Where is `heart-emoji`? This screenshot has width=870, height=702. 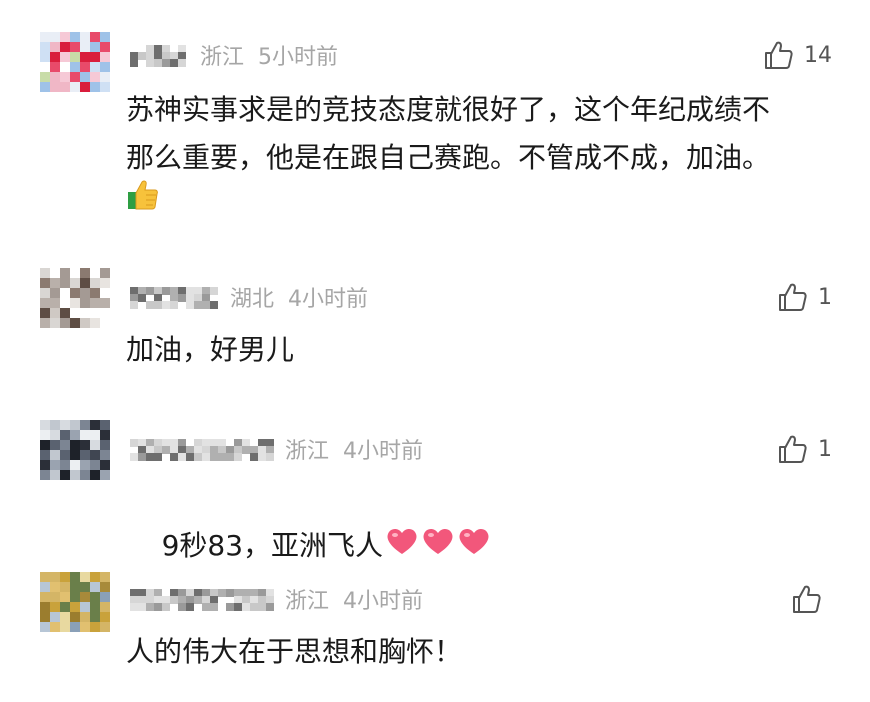
heart-emoji is located at coordinates (438, 547).